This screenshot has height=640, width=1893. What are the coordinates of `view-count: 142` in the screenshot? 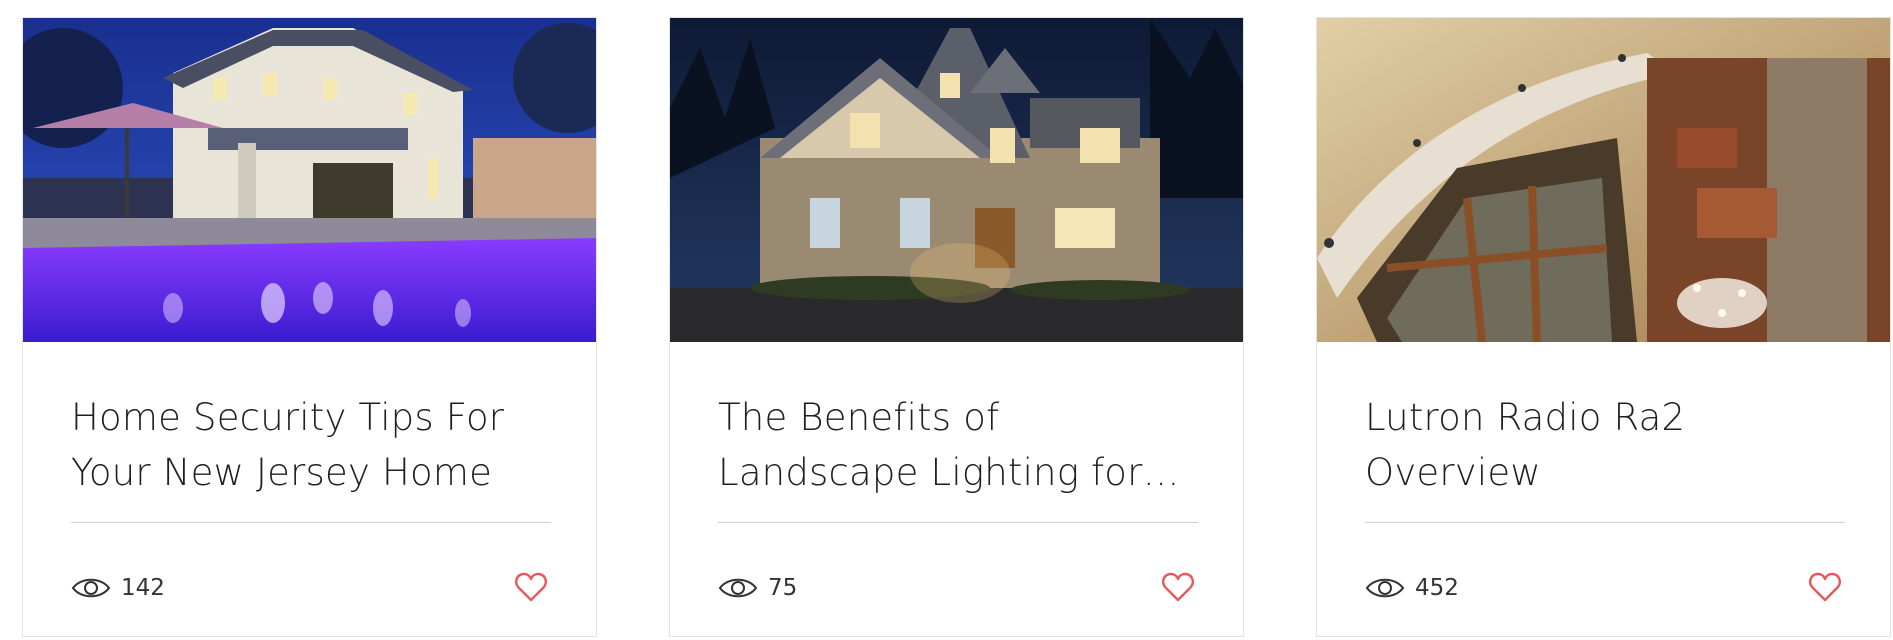 It's located at (143, 588).